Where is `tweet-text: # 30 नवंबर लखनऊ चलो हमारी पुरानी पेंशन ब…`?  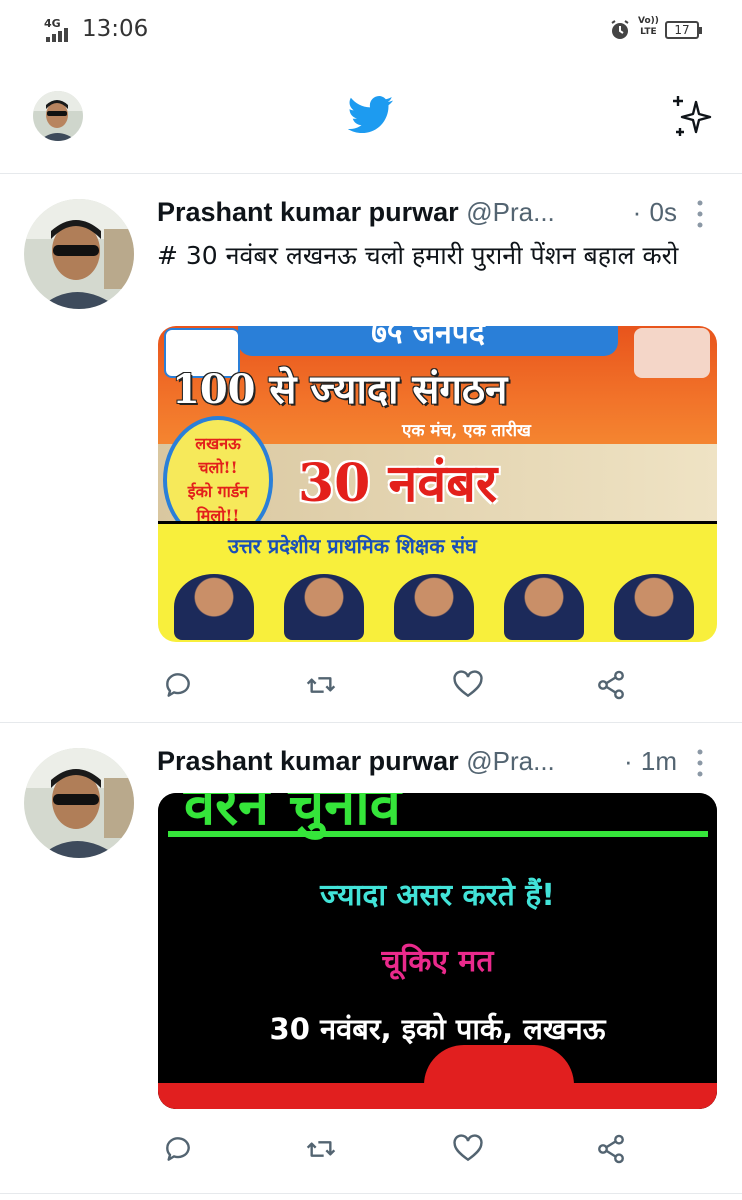
tweet-text: # 30 नवंबर लखनऊ चलो हमारी पुरानी पेंशन ब… is located at coordinates (418, 255).